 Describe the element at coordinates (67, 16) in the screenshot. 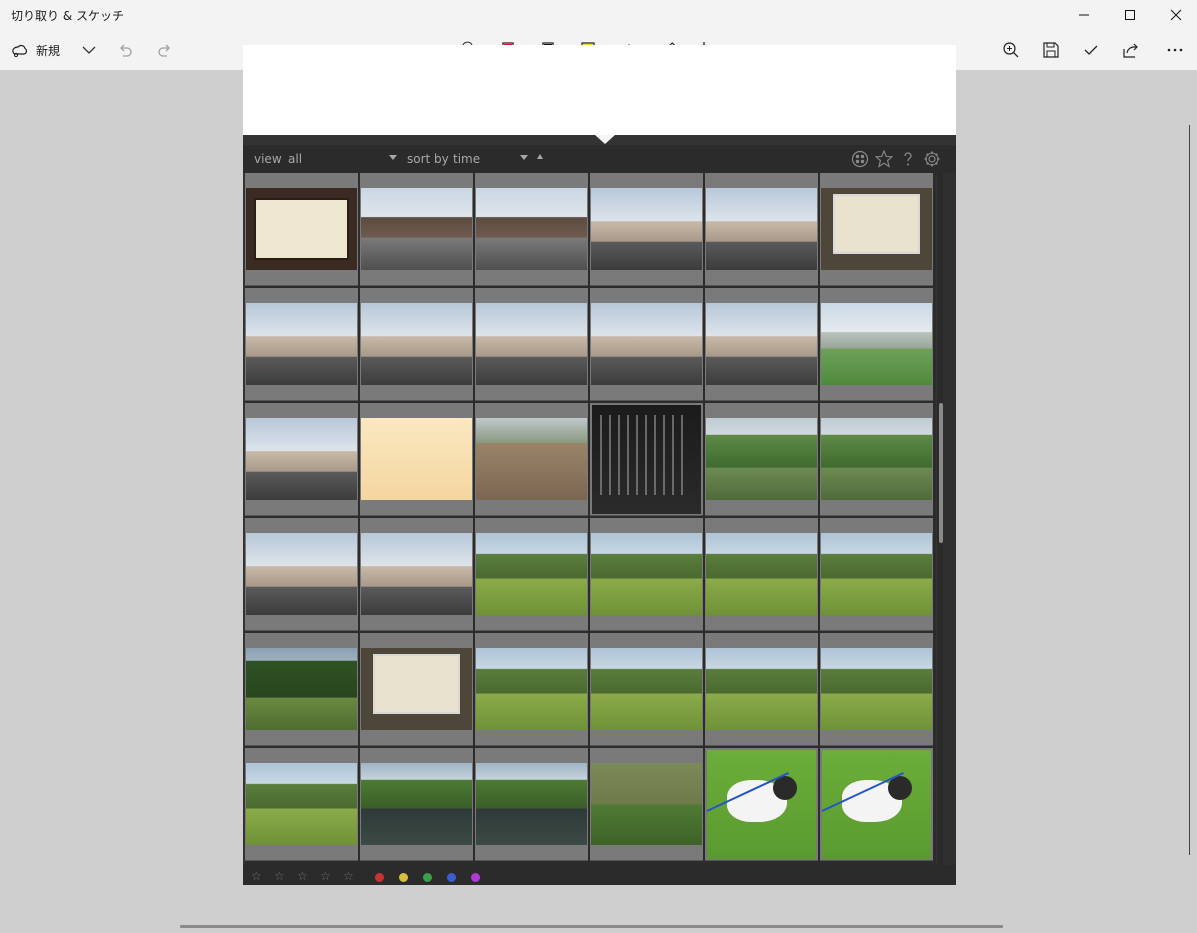

I see `window-title: 切り取り & スケッチ` at that location.